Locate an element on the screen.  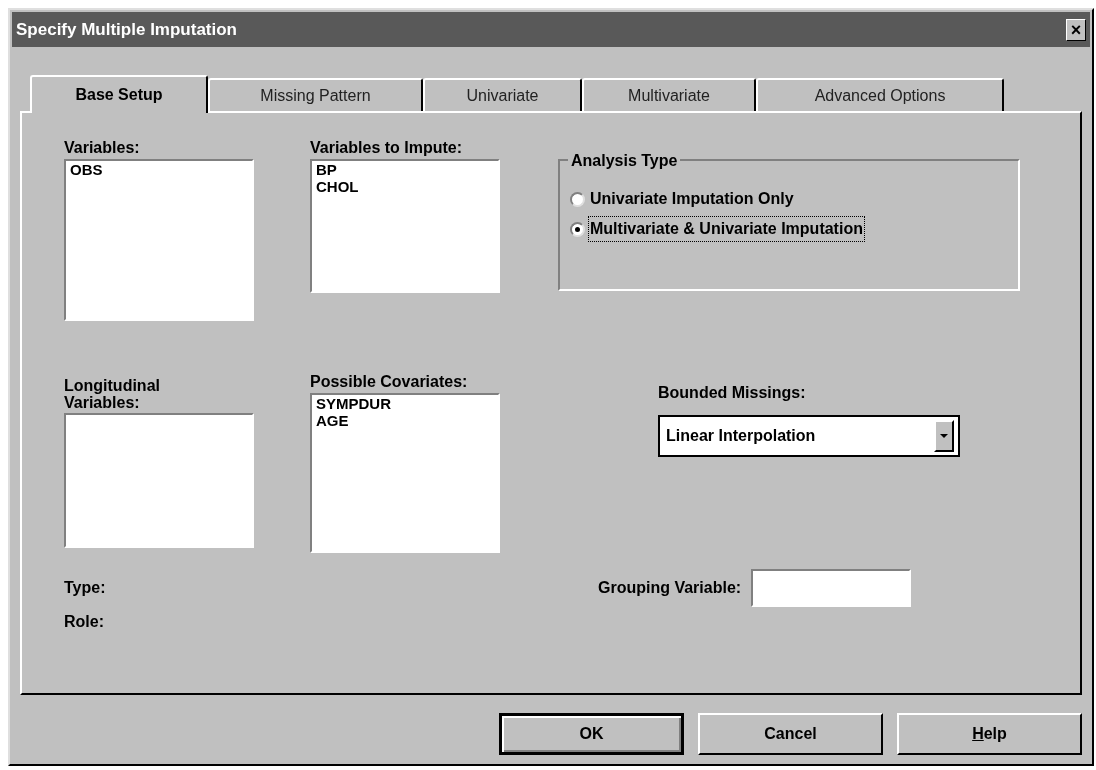
radio-label: Multivariate & Univariate Imputation is located at coordinates (726, 229).